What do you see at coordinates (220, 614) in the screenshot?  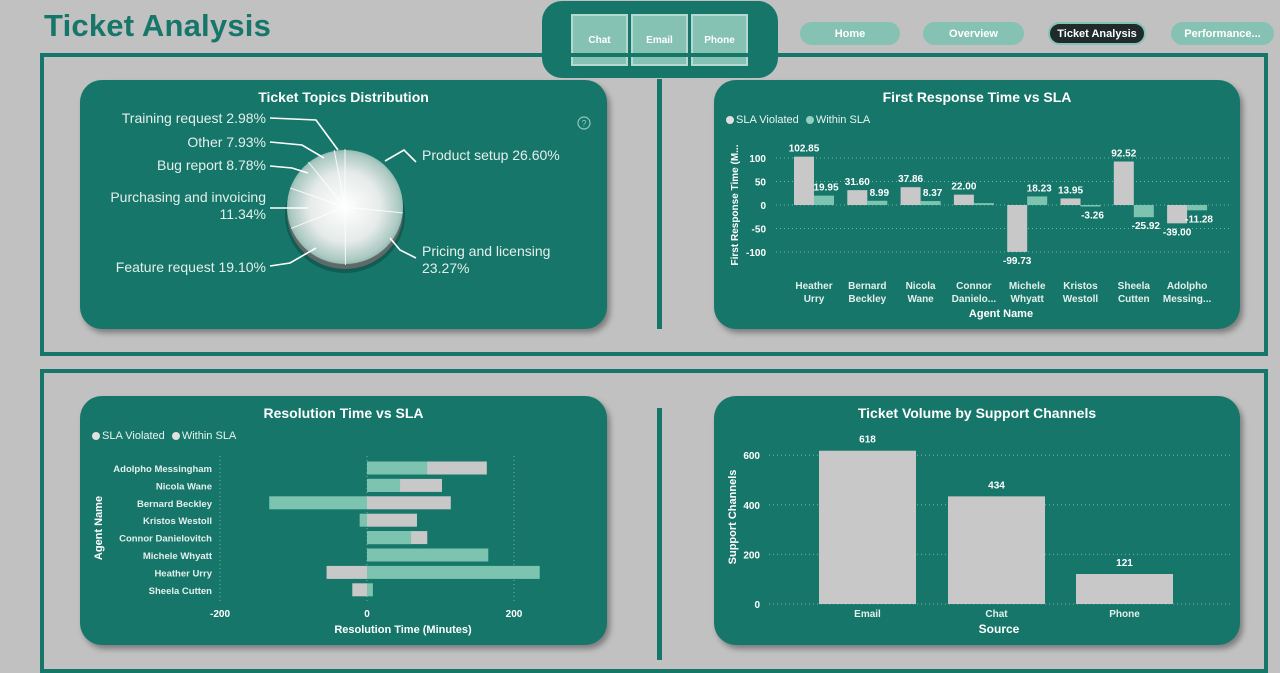 I see `res-xtick-label: -200` at bounding box center [220, 614].